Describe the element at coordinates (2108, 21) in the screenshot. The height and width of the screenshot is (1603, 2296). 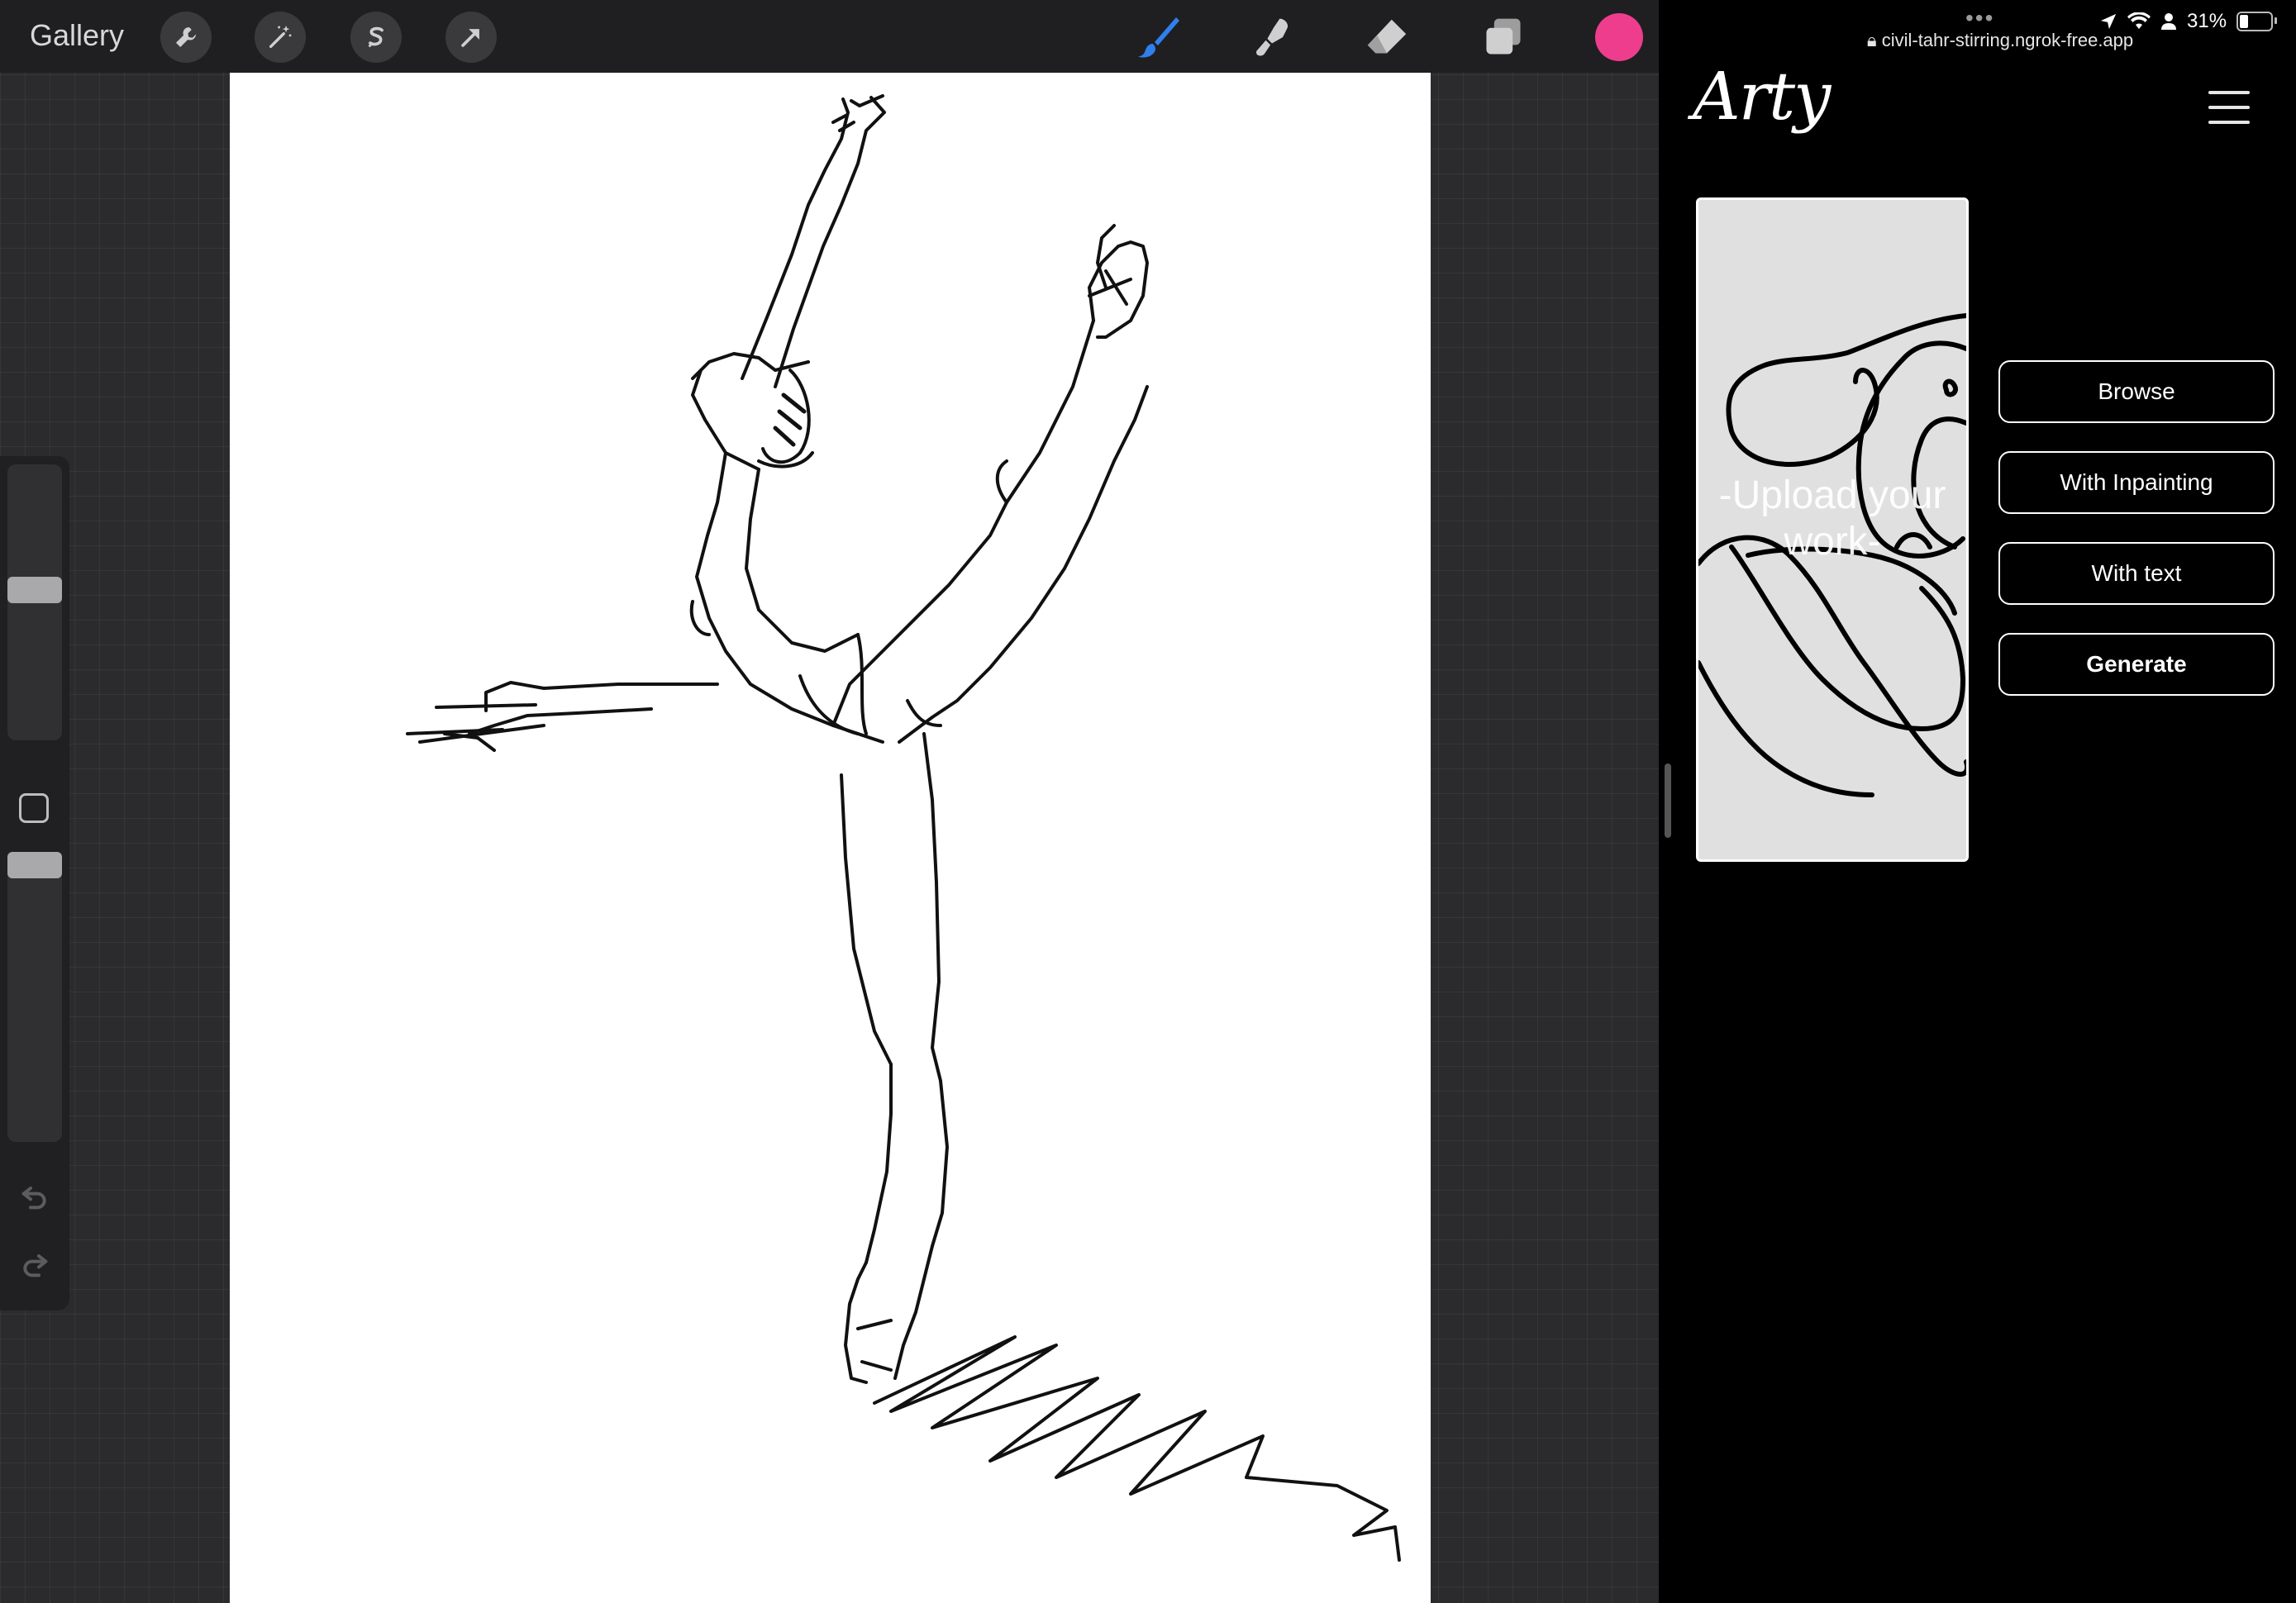
I see `location-arrow-icon` at that location.